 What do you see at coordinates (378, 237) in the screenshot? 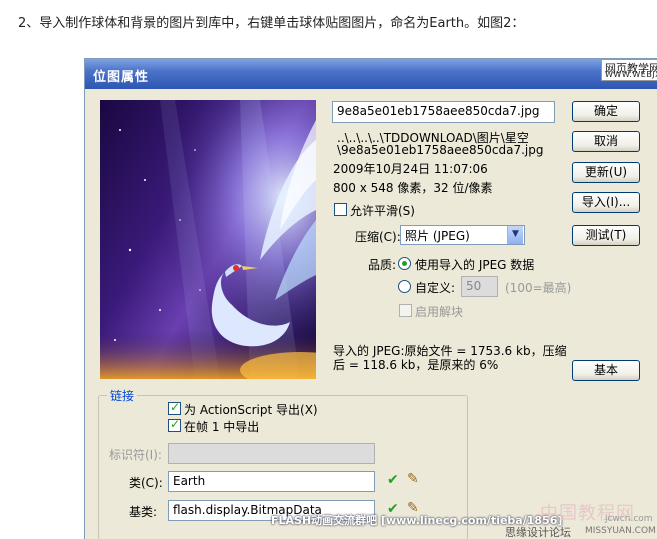
I see `compression-label: 压缩(C):` at bounding box center [378, 237].